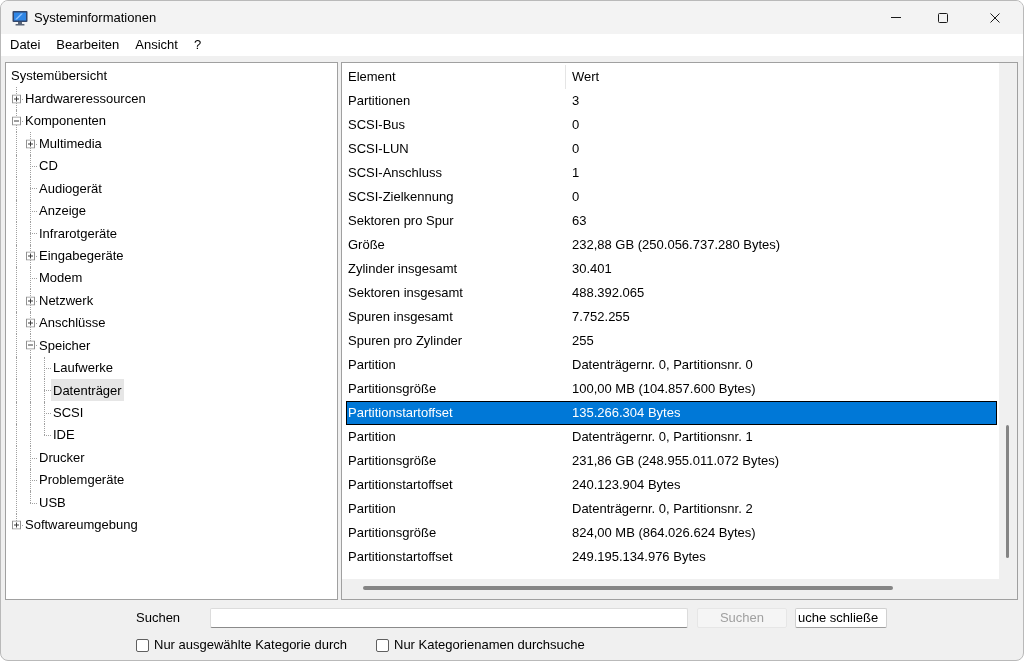  Describe the element at coordinates (52, 502) in the screenshot. I see `tree-item: USB` at that location.